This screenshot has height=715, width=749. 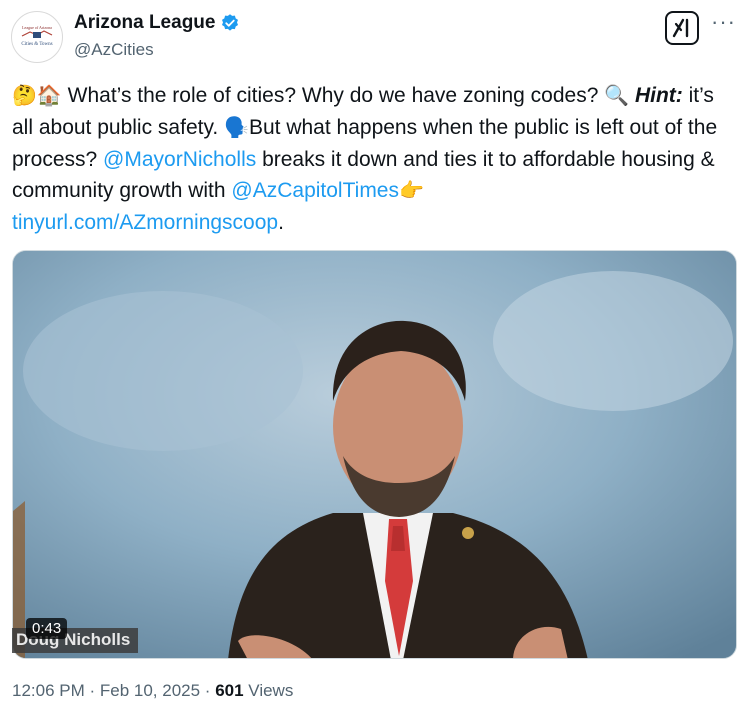 What do you see at coordinates (723, 22) in the screenshot?
I see `more-options-icon: ···` at bounding box center [723, 22].